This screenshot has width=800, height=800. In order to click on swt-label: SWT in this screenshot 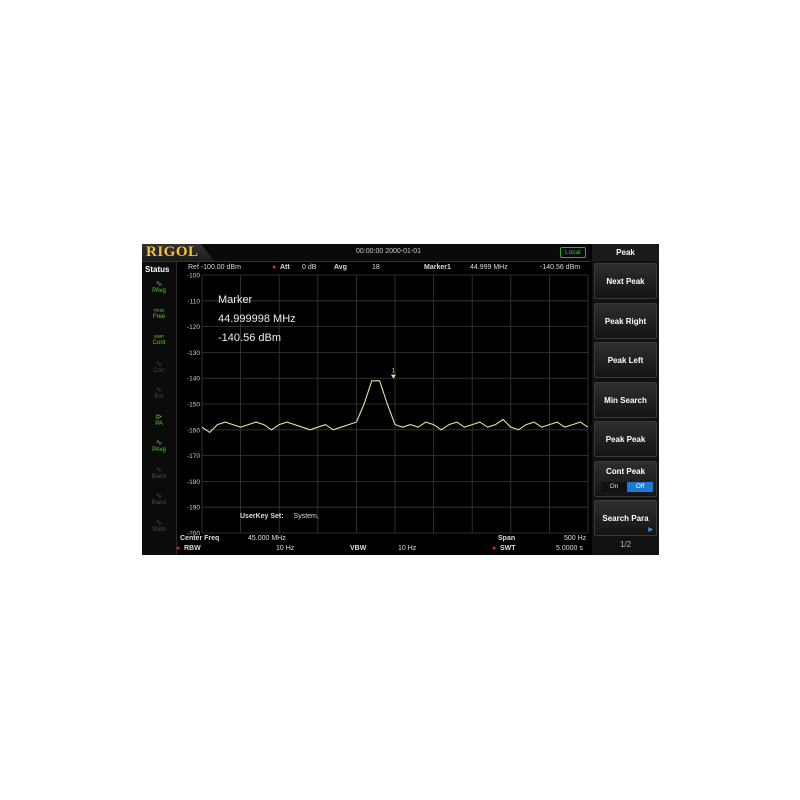, I will do `click(508, 548)`.